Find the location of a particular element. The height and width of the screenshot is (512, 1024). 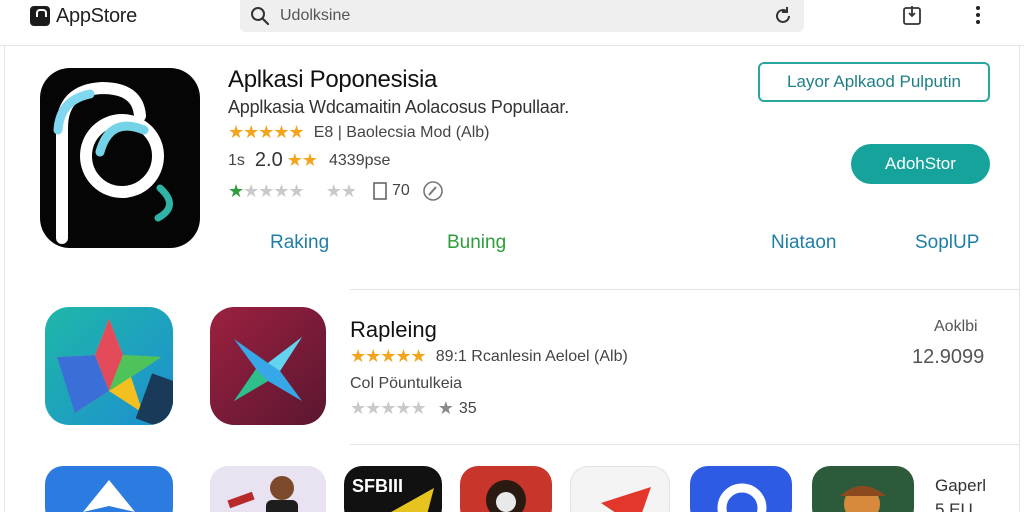

star-app-icon is located at coordinates (115, 372).